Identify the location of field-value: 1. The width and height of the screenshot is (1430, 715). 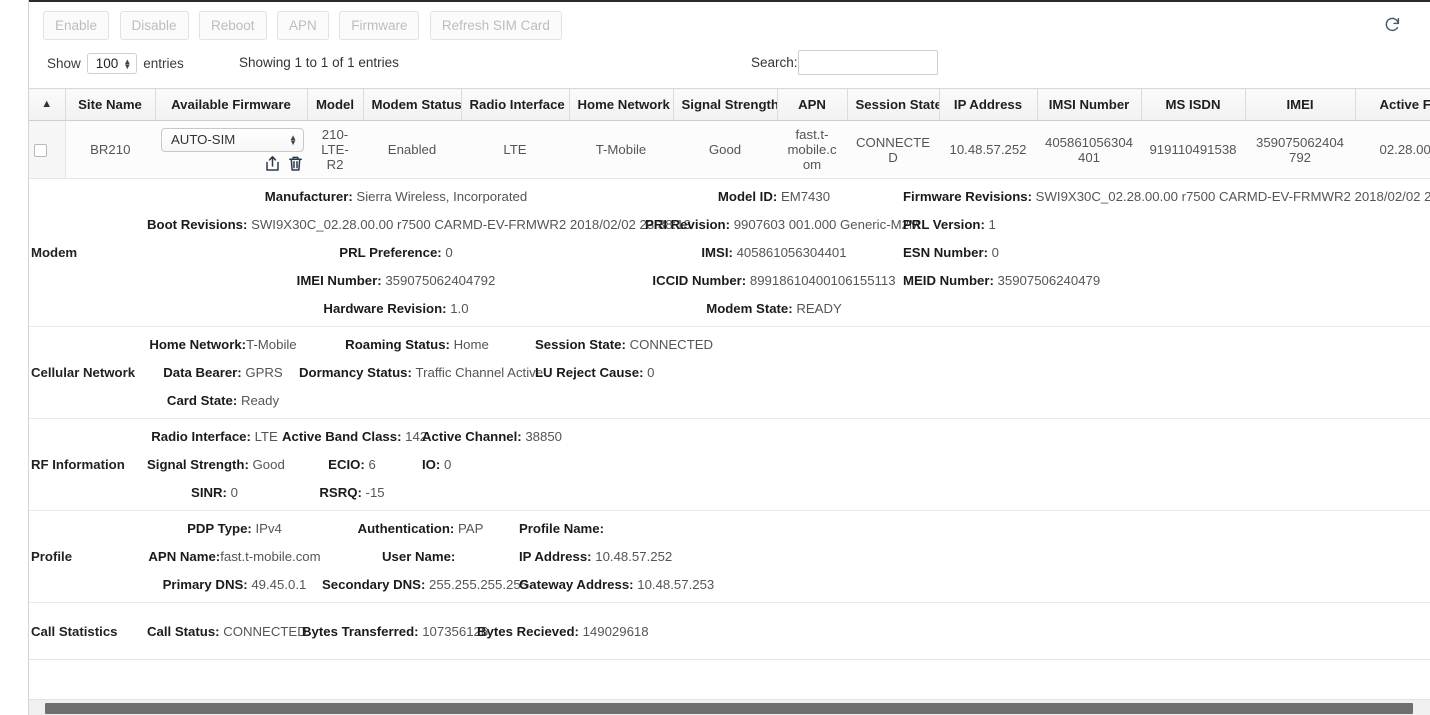
(992, 224).